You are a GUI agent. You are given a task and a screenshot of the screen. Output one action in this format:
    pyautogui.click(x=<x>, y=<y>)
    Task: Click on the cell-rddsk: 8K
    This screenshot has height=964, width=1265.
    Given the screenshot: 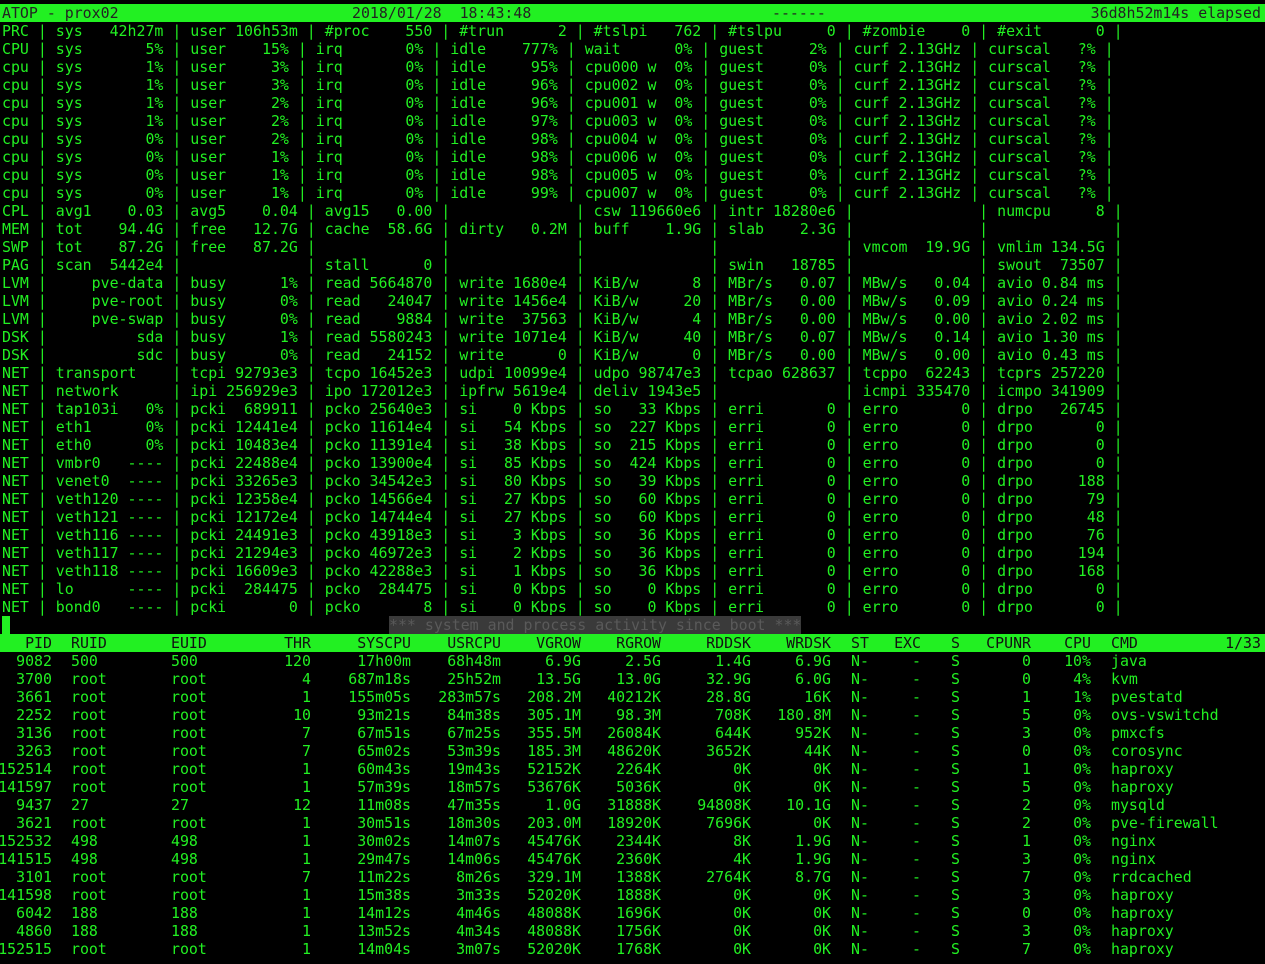 What is the action you would take?
    pyautogui.click(x=742, y=841)
    